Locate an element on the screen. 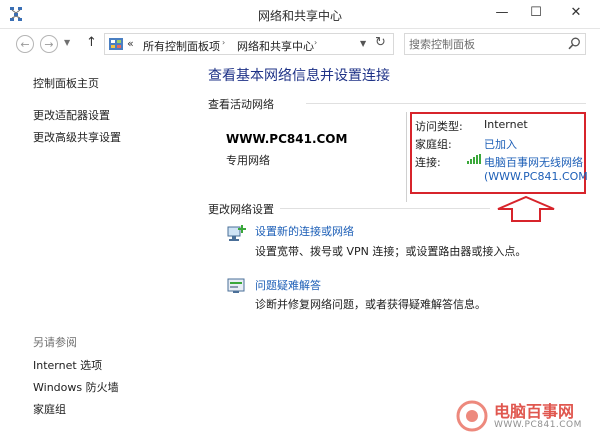 The width and height of the screenshot is (600, 440). nav-change-advanced-sharing: 更改高级共享设置 is located at coordinates (77, 137).